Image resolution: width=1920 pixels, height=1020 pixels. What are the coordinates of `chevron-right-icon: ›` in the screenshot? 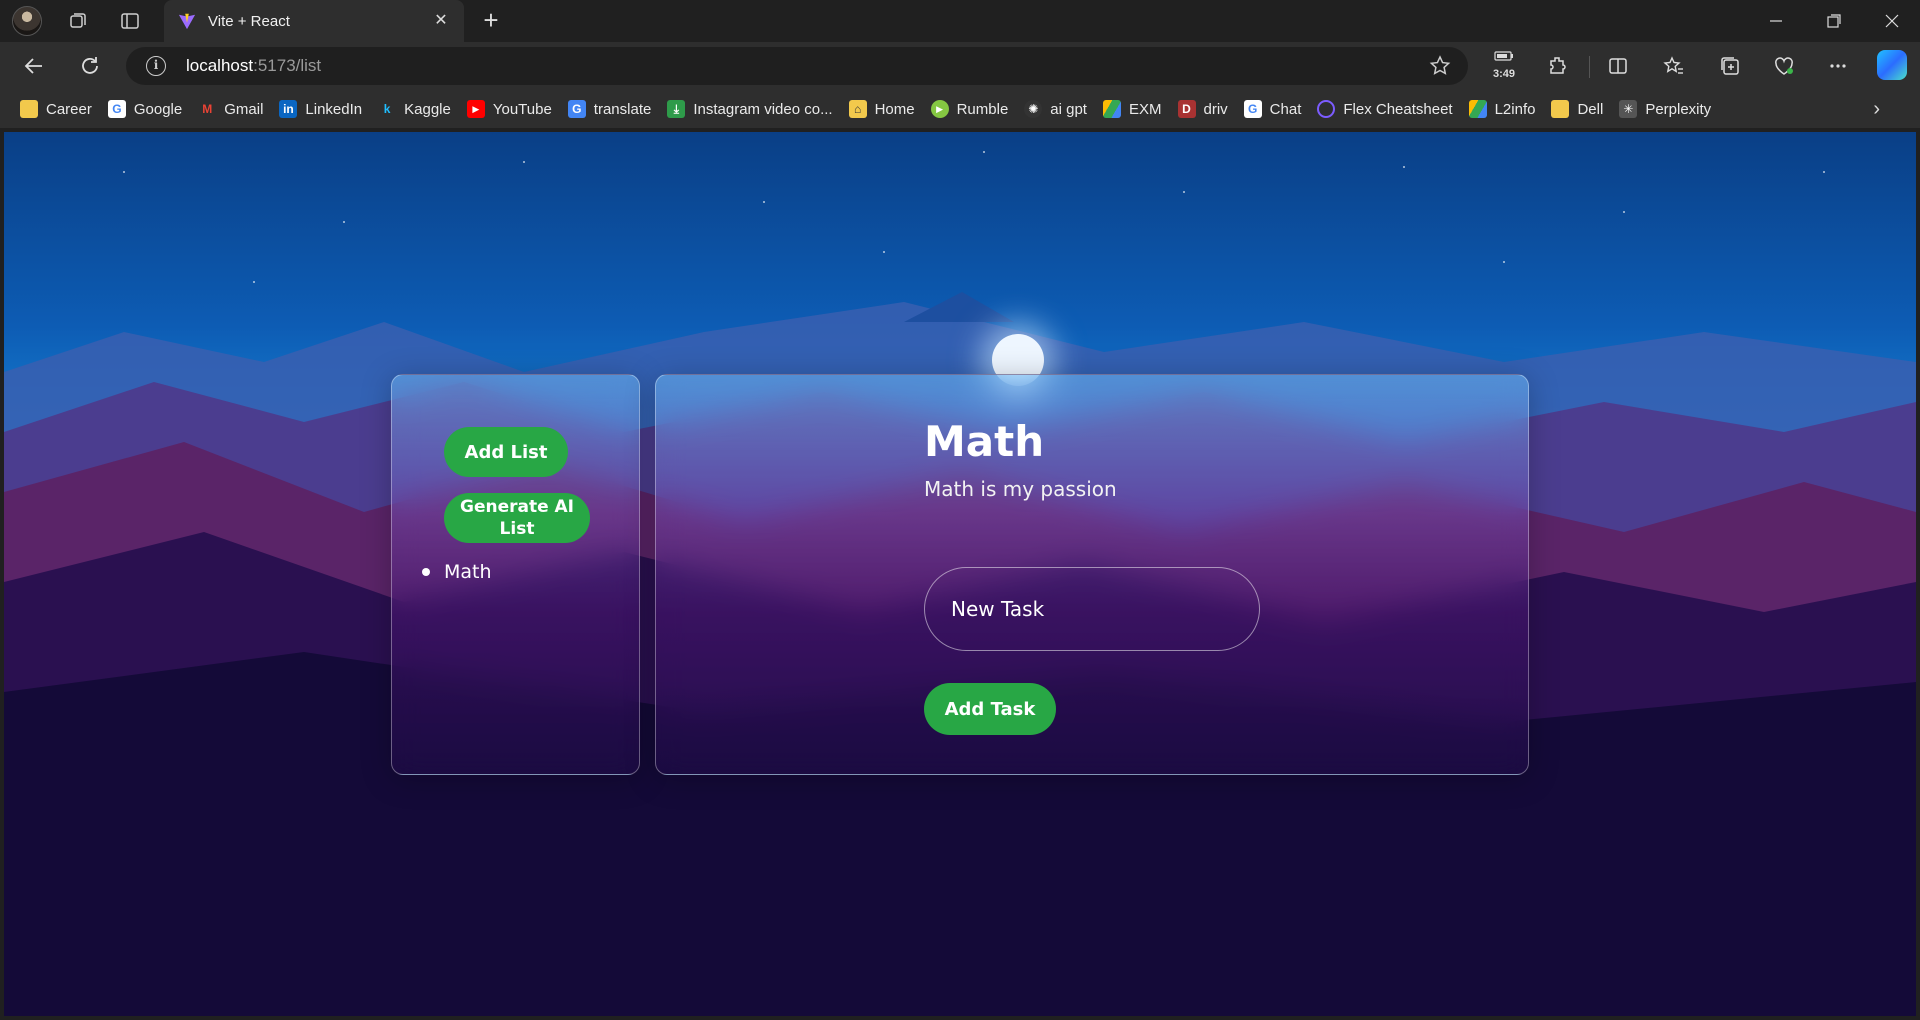 It's located at (1876, 109).